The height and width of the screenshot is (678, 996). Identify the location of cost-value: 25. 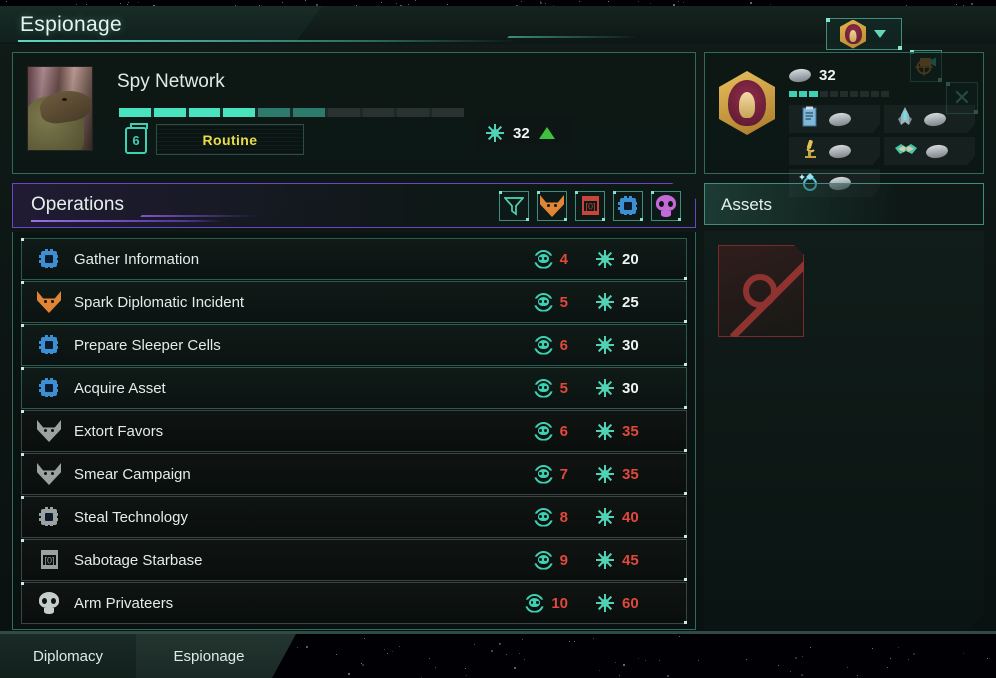
(630, 302).